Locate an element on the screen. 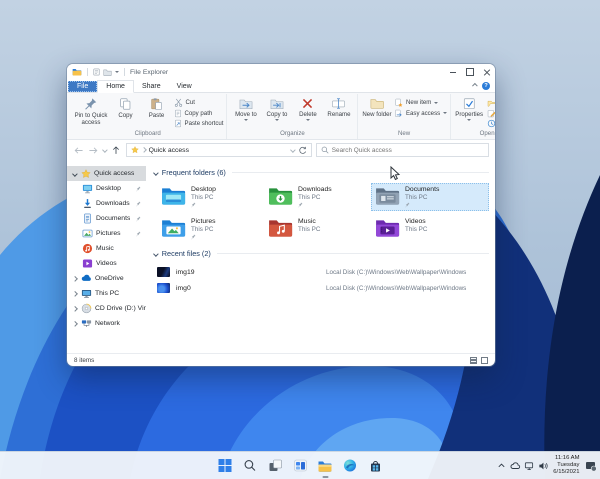 The image size is (600, 479). folder-tile-downloads: Downloads This PC is located at coordinates (316, 197).